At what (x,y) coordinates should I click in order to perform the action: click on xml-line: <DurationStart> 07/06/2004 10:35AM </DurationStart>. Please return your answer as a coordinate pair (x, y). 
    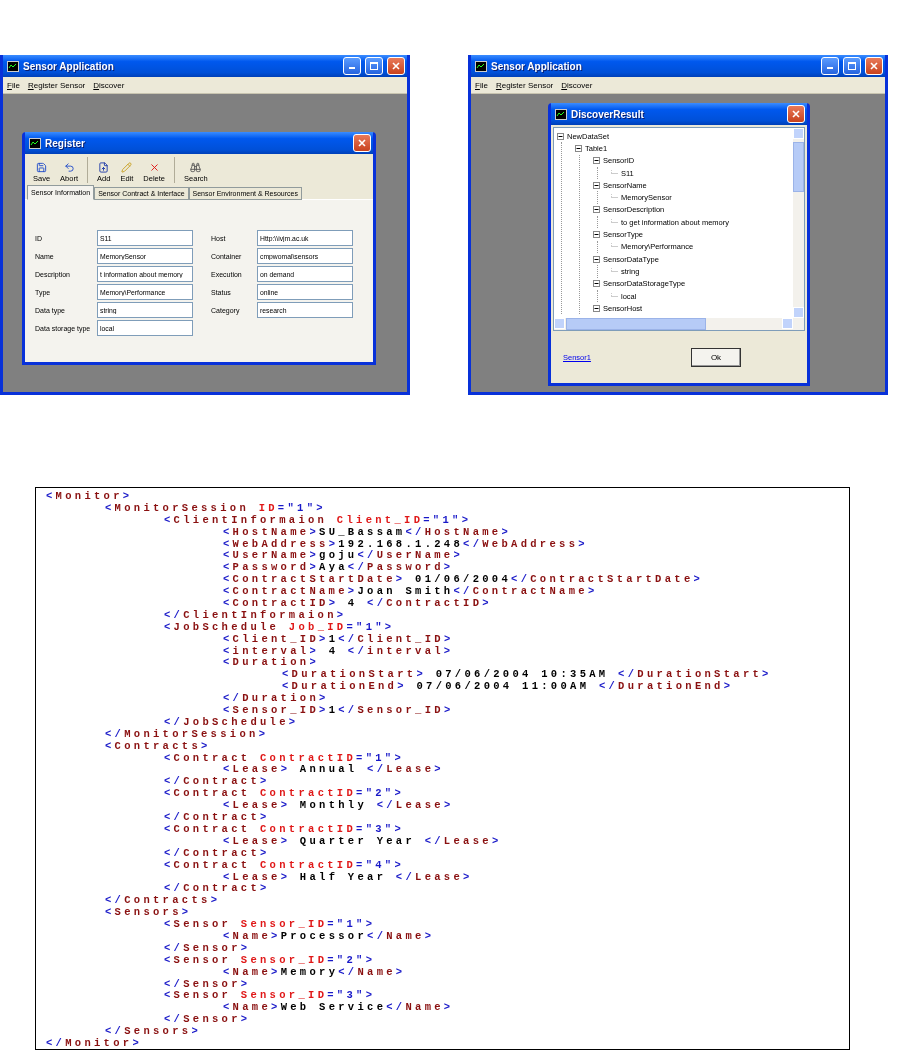
    Looking at the image, I should click on (527, 675).